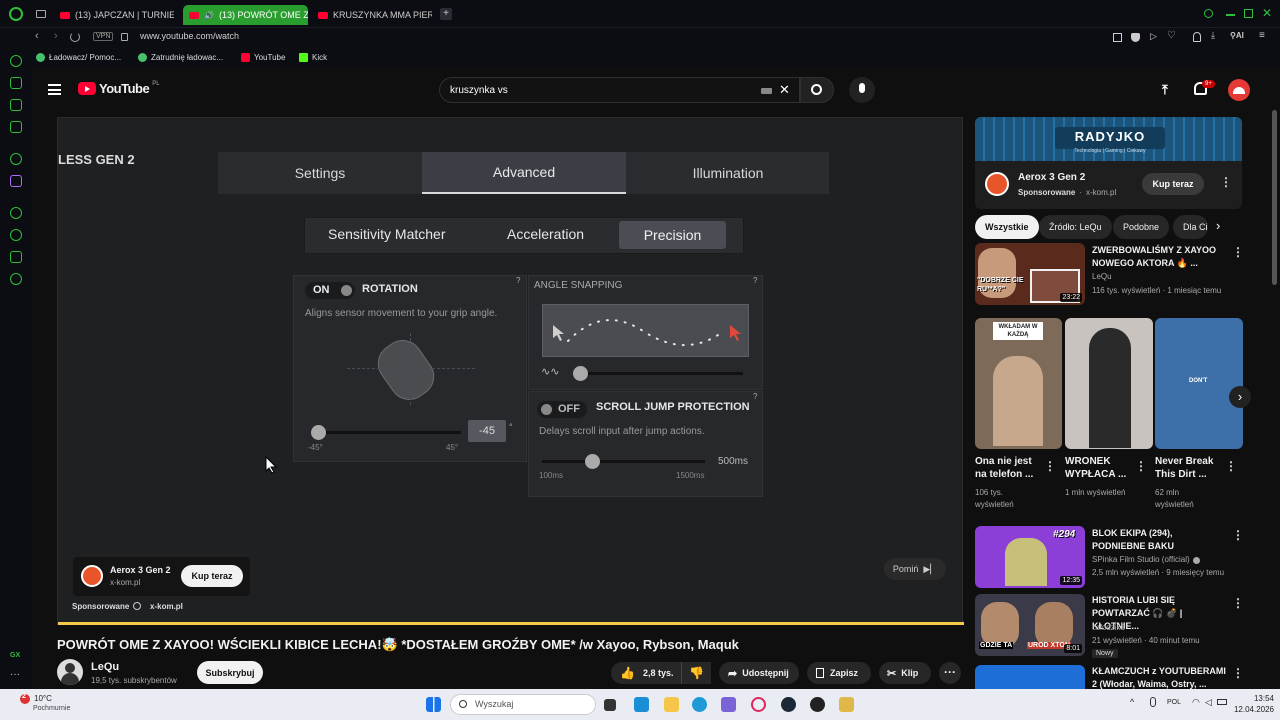 The height and width of the screenshot is (720, 1280). I want to click on bookmark-kick: Kick, so click(313, 57).